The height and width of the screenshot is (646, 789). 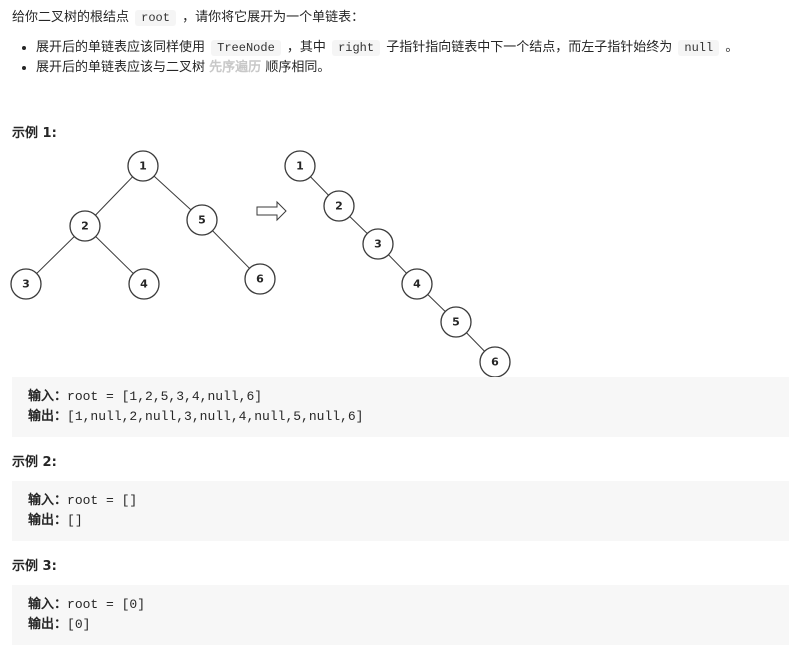 I want to click on inline-code-root: root, so click(x=155, y=18).